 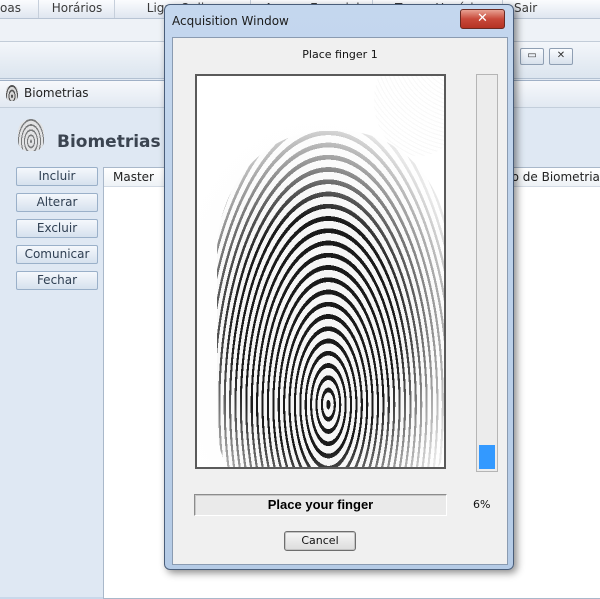 I want to click on dialog-close-button: ✕, so click(x=482, y=19).